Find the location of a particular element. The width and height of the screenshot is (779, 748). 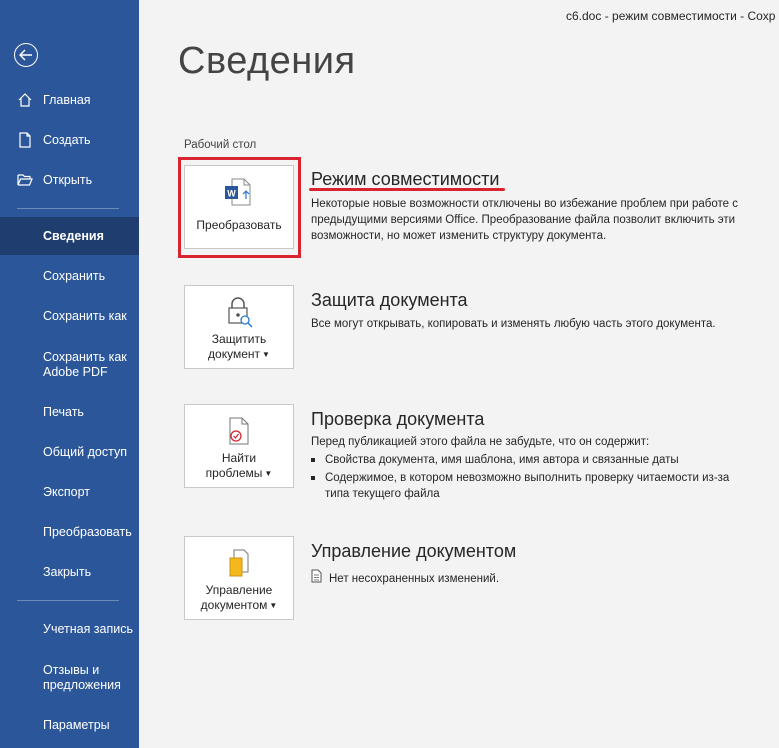

inspect-document-icon is located at coordinates (239, 431).